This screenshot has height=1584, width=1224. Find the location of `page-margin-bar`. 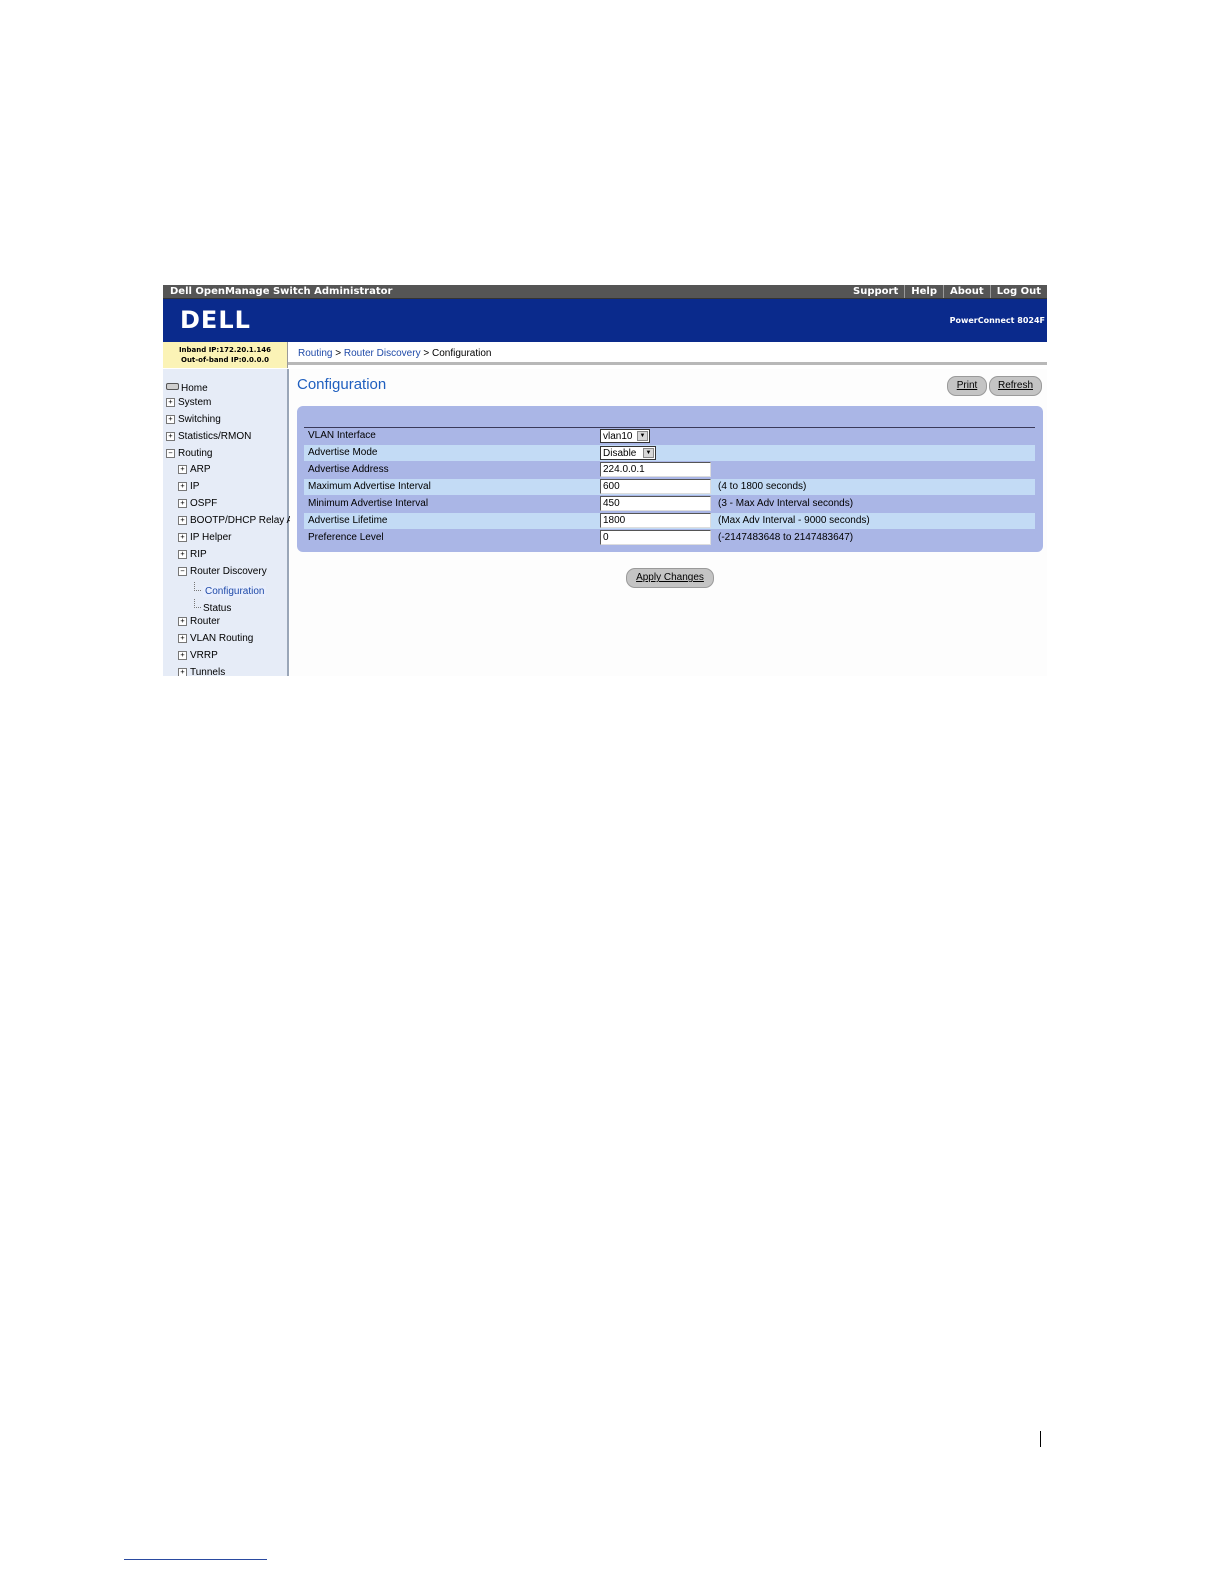

page-margin-bar is located at coordinates (1040, 1439).